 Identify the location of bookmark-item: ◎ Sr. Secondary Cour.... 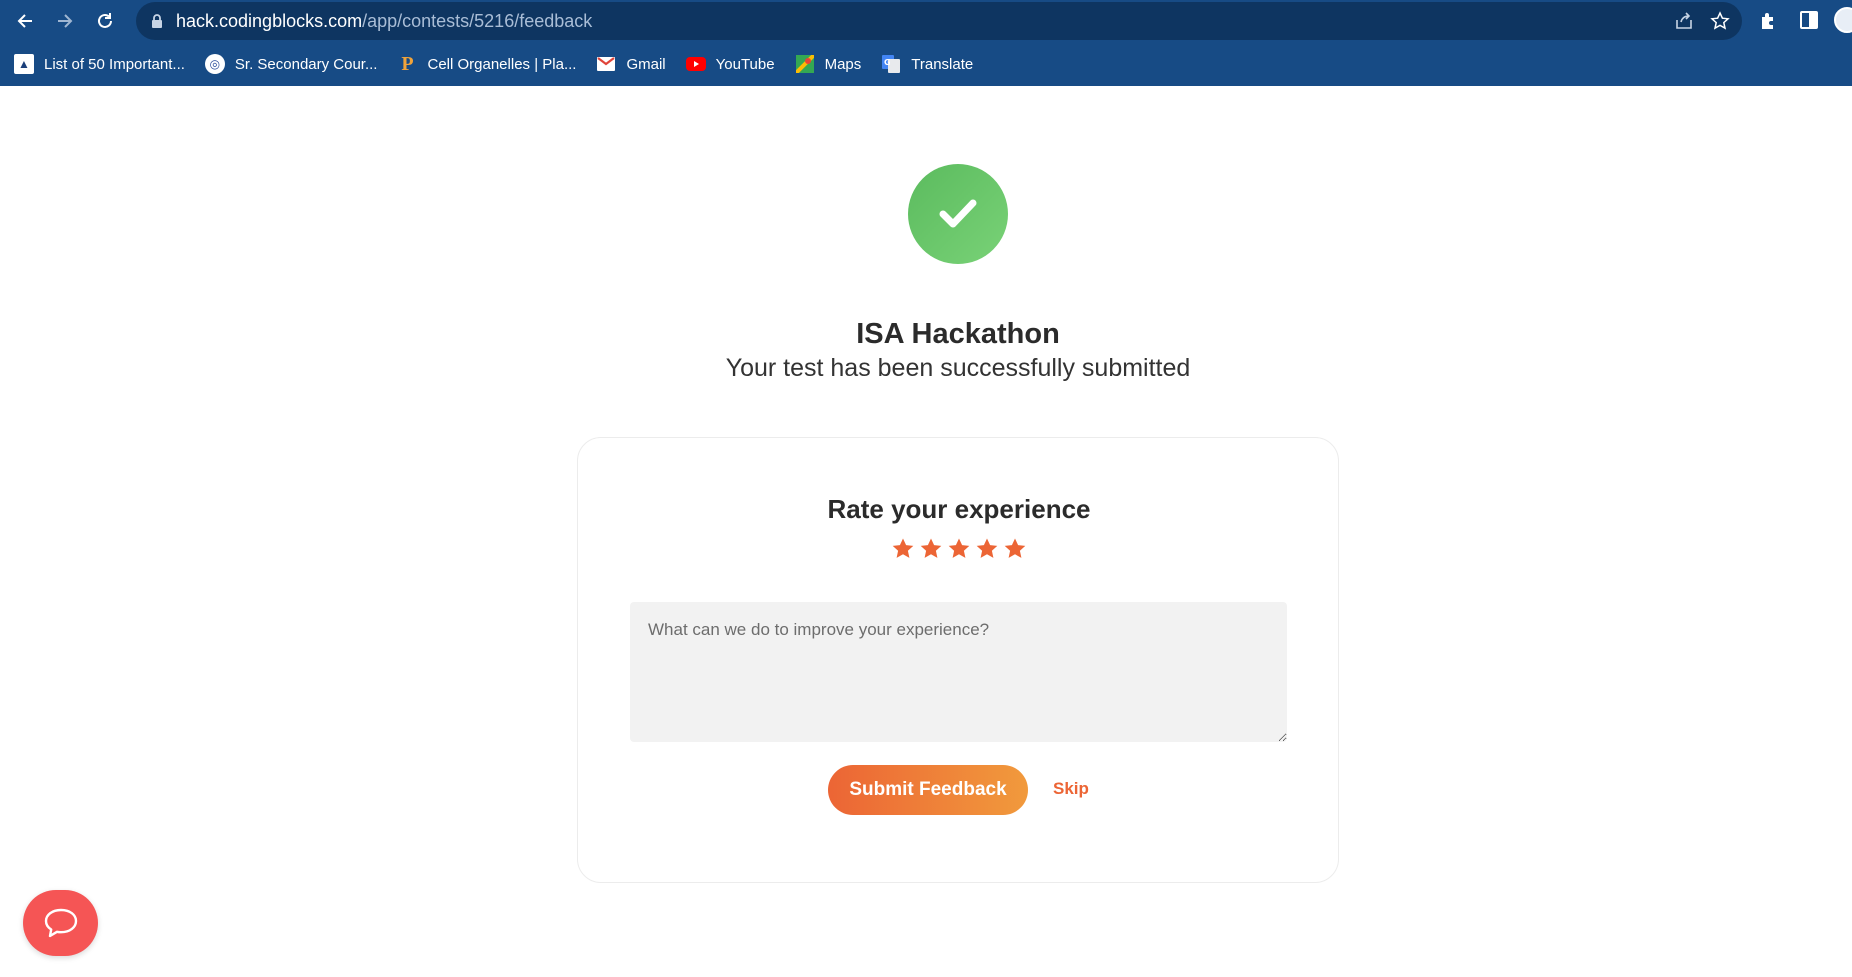
(291, 64).